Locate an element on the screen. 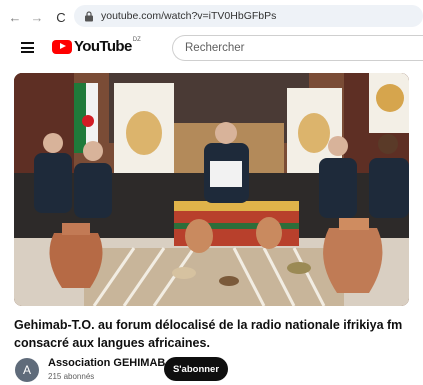 The width and height of the screenshot is (423, 385). browser-toolbar: ← → C youtube.com/watch?v=iTV0HbGFbPs is located at coordinates (211, 16).